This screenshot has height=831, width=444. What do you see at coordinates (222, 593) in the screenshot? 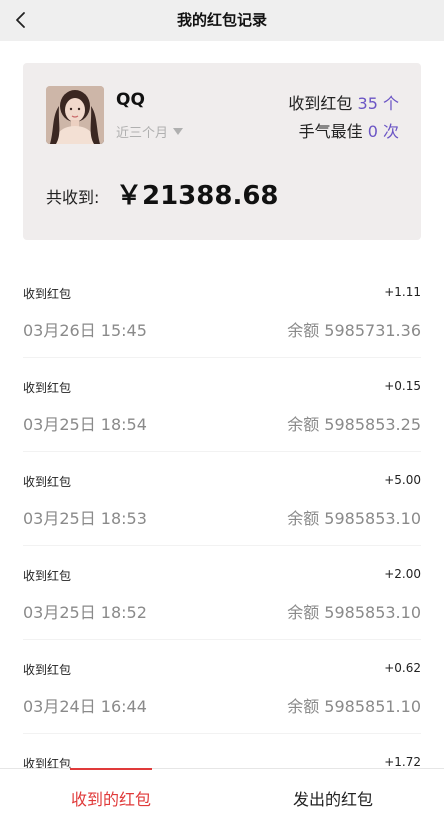
I see `list-item: 收到红包 +2.00 03月25日 18:52 余额 5985853.10` at bounding box center [222, 593].